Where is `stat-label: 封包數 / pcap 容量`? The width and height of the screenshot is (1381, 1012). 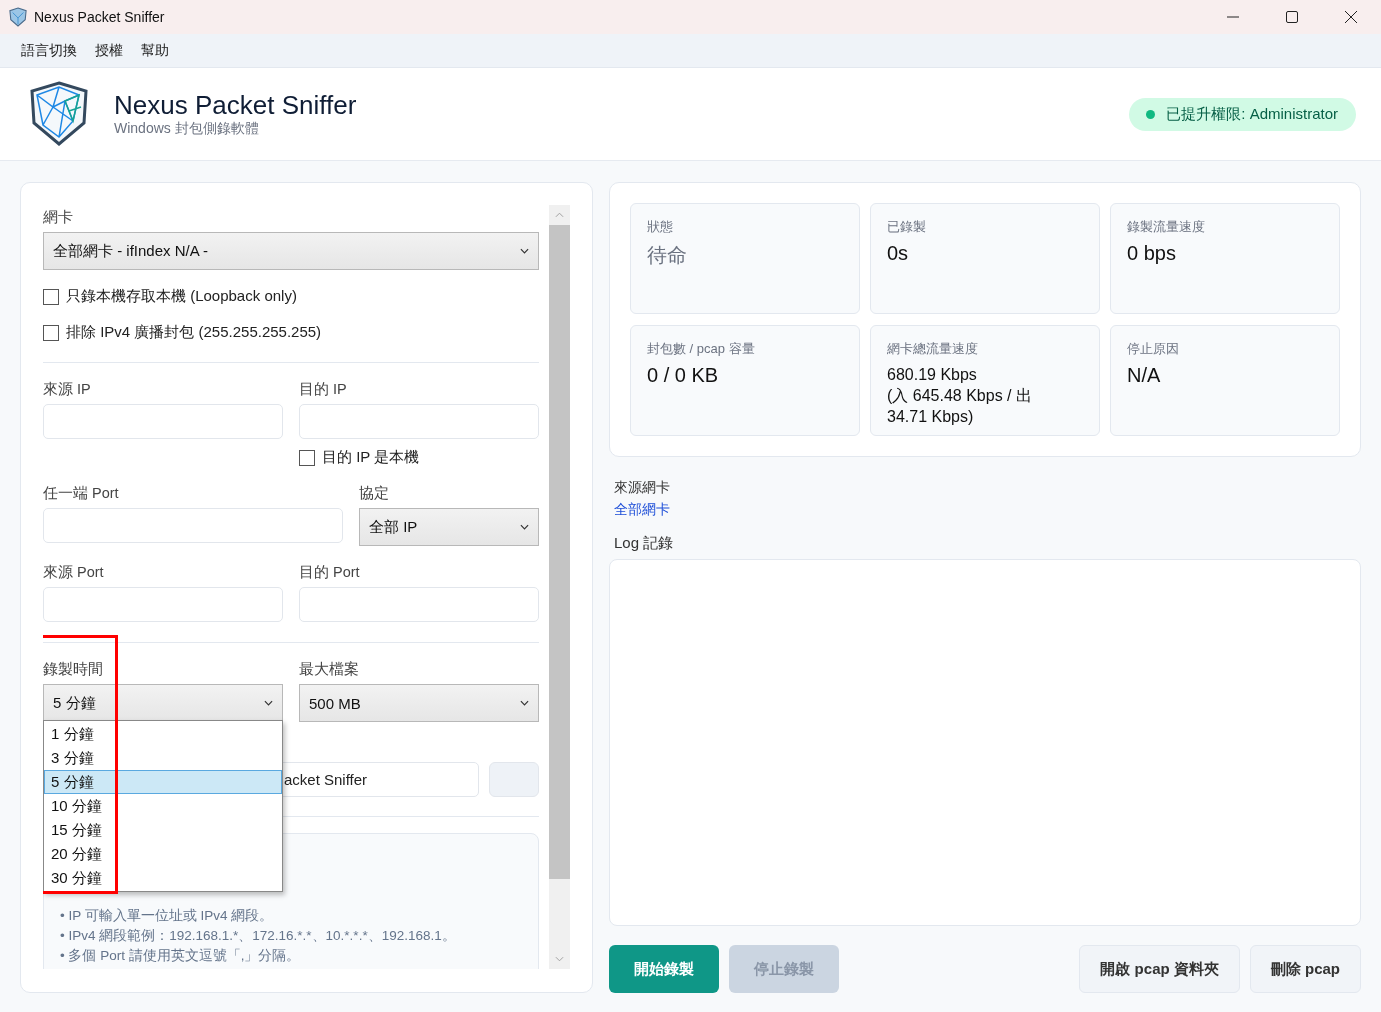
stat-label: 封包數 / pcap 容量 is located at coordinates (701, 349).